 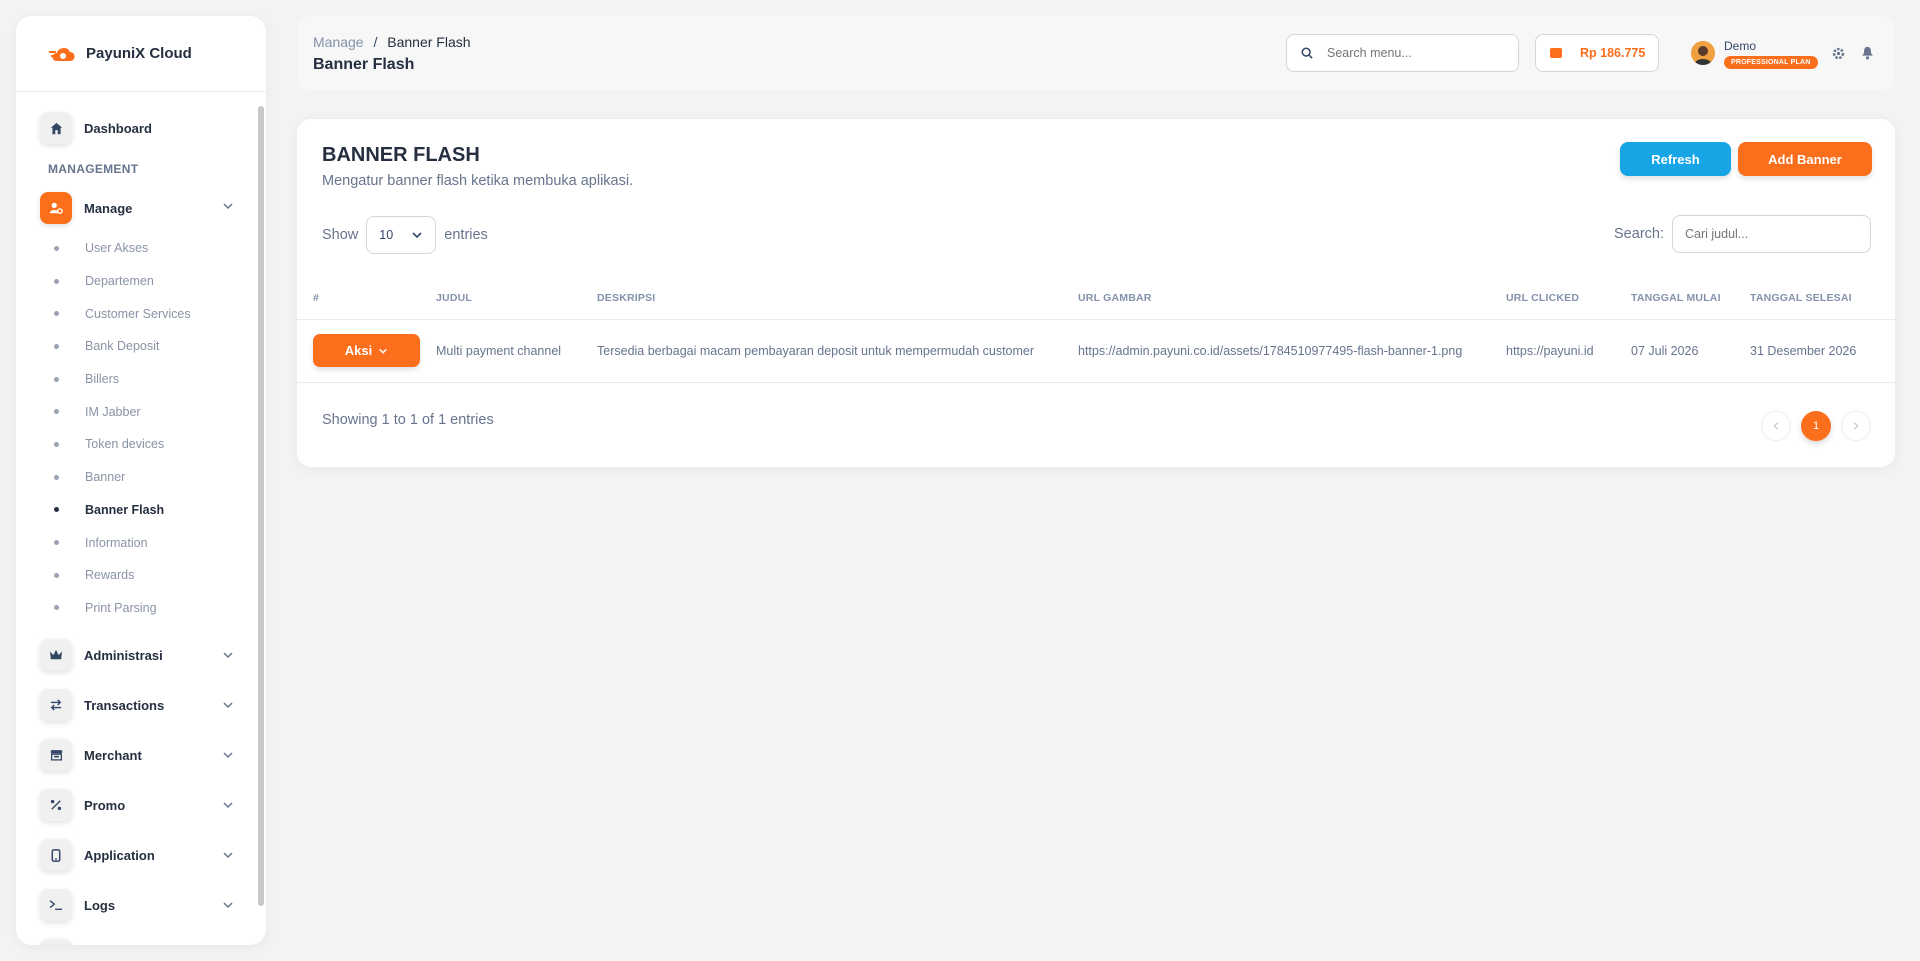 I want to click on exchange-icon, so click(x=56, y=705).